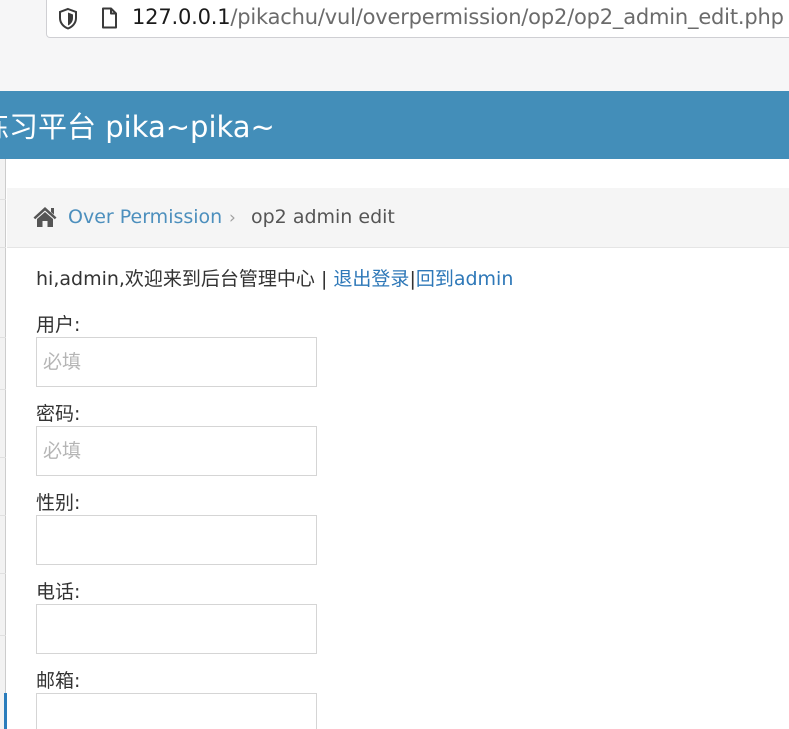 This screenshot has width=789, height=729. Describe the element at coordinates (137, 127) in the screenshot. I see `site-title: 练习平台 pika~pika~` at that location.